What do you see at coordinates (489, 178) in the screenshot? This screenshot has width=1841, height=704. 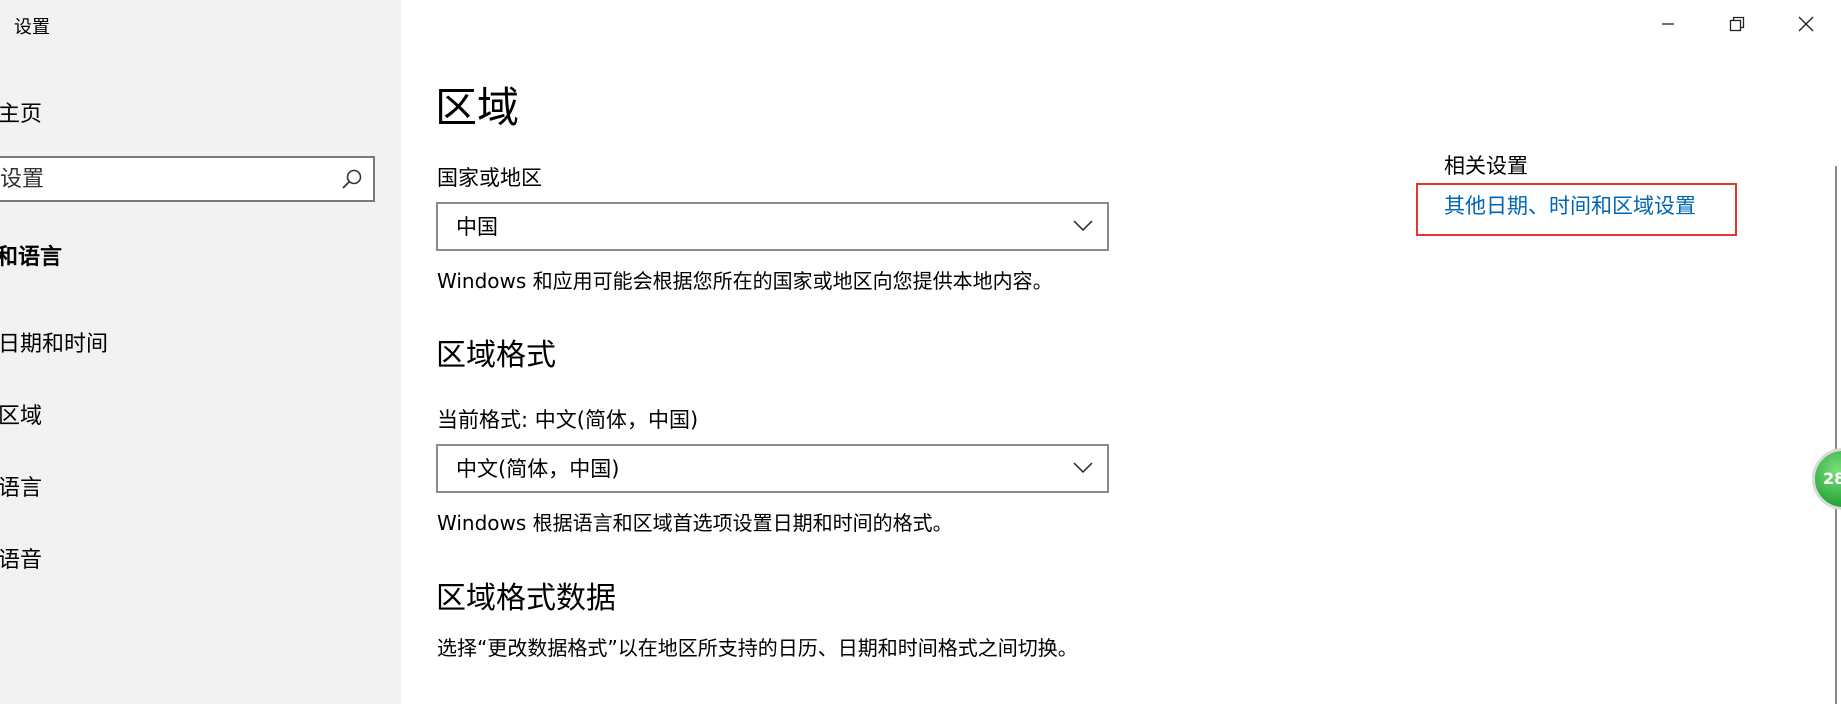 I see `country-label: 国家或地区` at bounding box center [489, 178].